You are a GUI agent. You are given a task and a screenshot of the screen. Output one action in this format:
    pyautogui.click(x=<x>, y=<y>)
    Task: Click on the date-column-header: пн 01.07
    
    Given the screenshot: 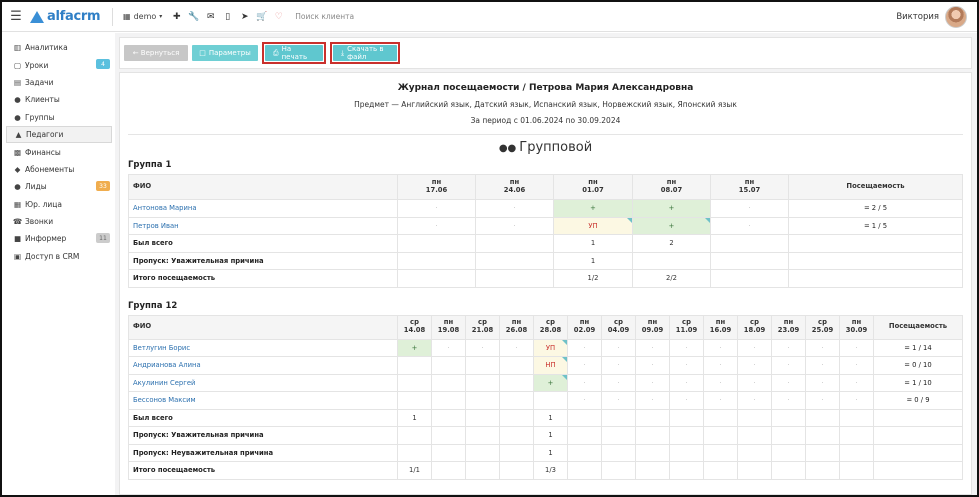 What is the action you would take?
    pyautogui.click(x=593, y=187)
    